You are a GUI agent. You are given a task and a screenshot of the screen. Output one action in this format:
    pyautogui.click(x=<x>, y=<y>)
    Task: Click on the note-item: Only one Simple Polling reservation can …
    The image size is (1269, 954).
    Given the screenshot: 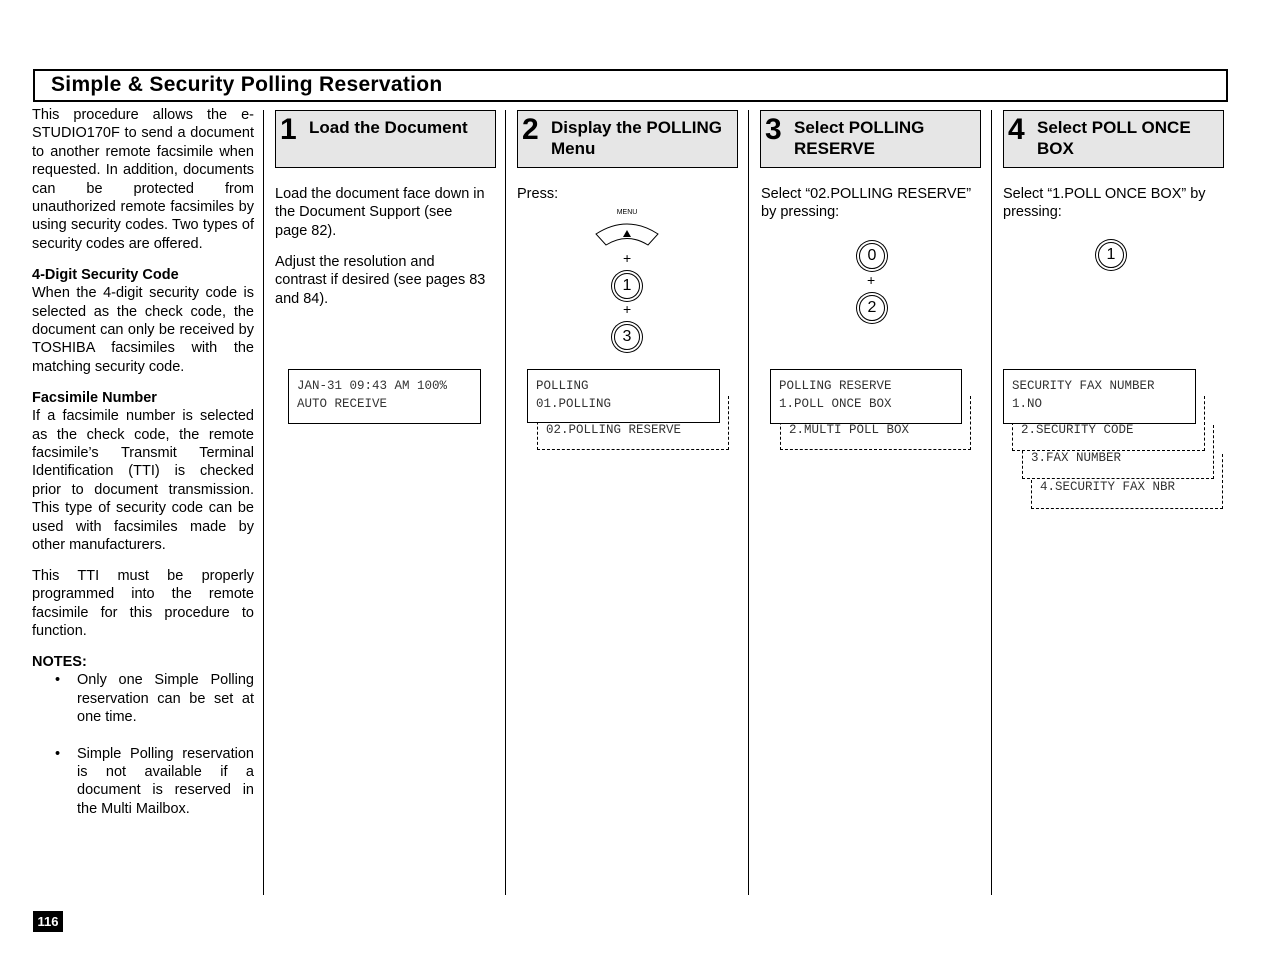 What is the action you would take?
    pyautogui.click(x=154, y=698)
    